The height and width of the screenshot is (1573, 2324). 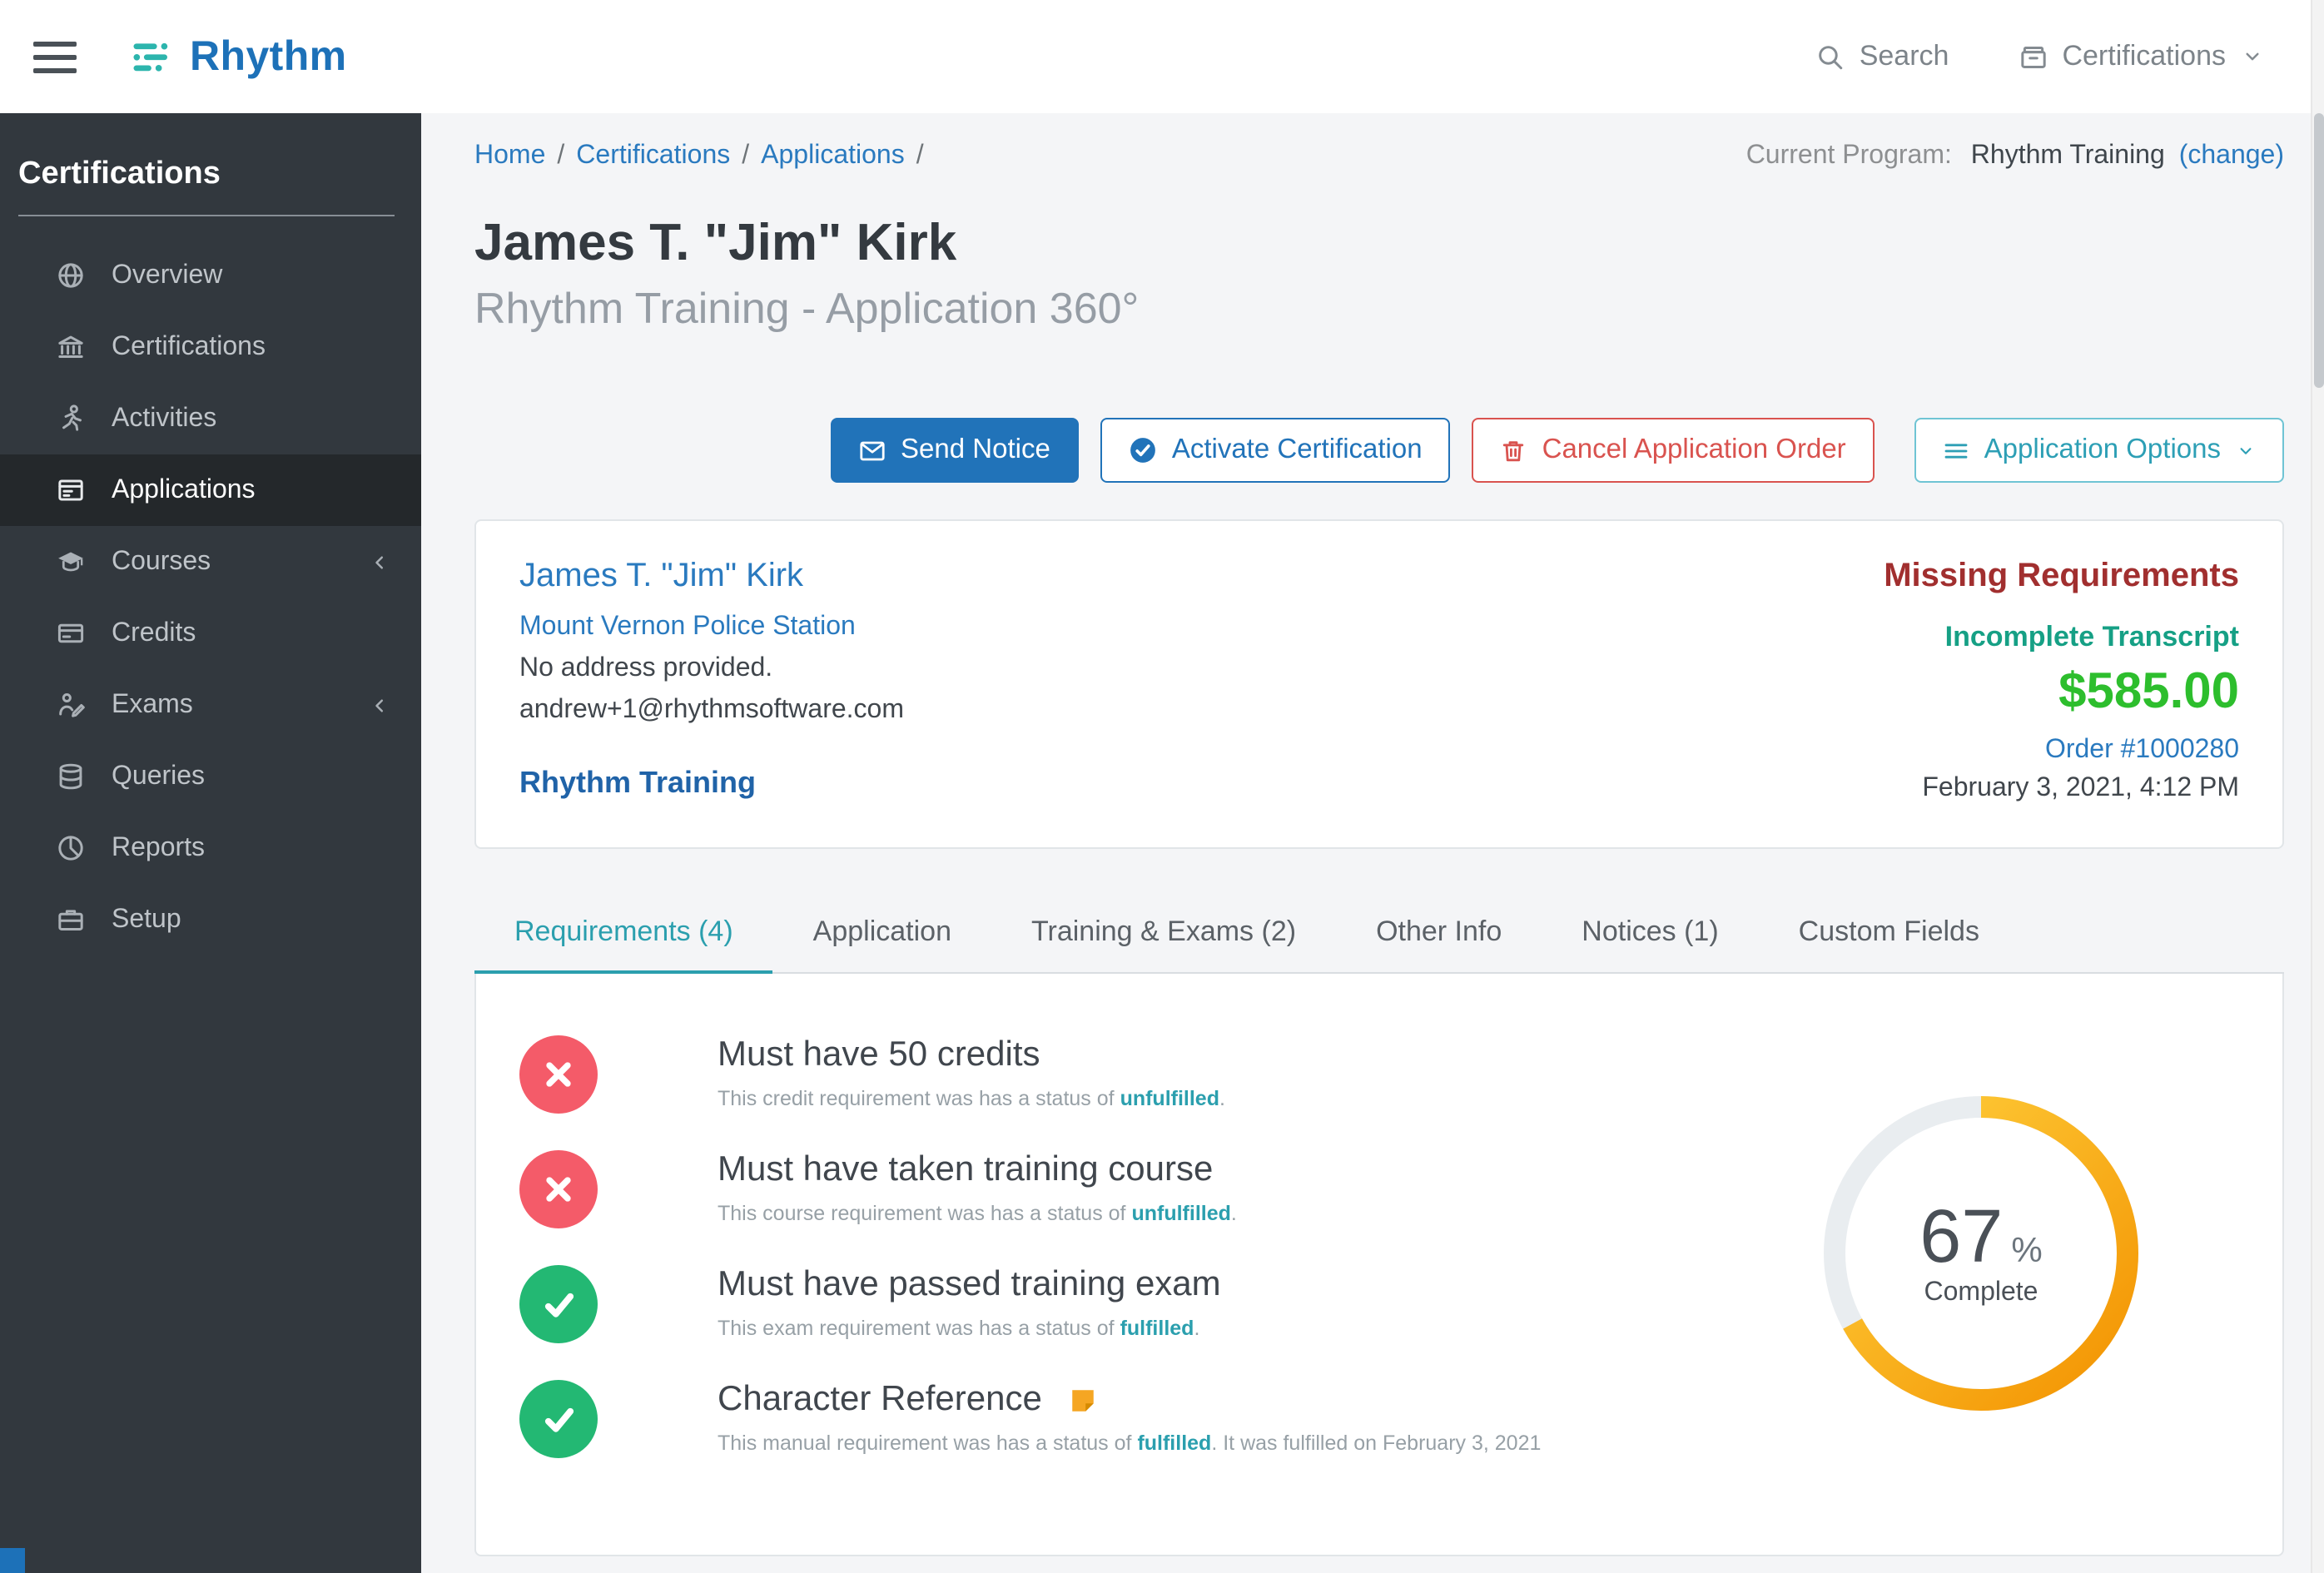 I want to click on search-label: Search, so click(x=1904, y=56).